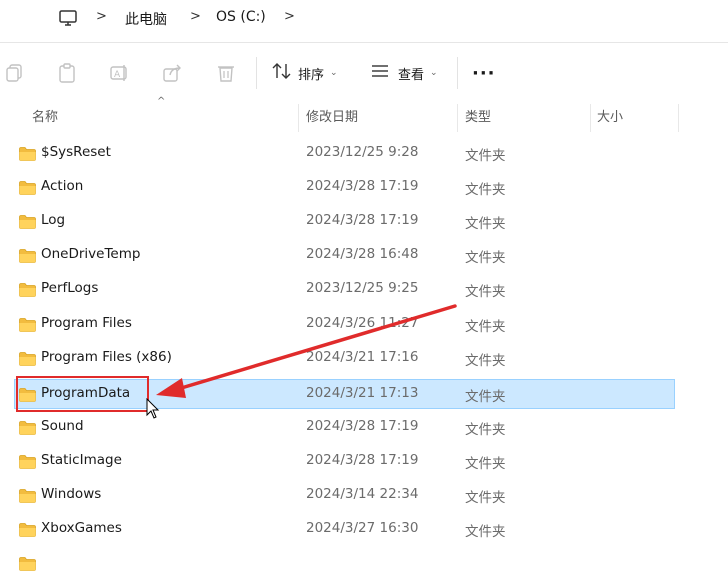 The height and width of the screenshot is (582, 728). Describe the element at coordinates (153, 408) in the screenshot. I see `mouse-cursor-icon` at that location.